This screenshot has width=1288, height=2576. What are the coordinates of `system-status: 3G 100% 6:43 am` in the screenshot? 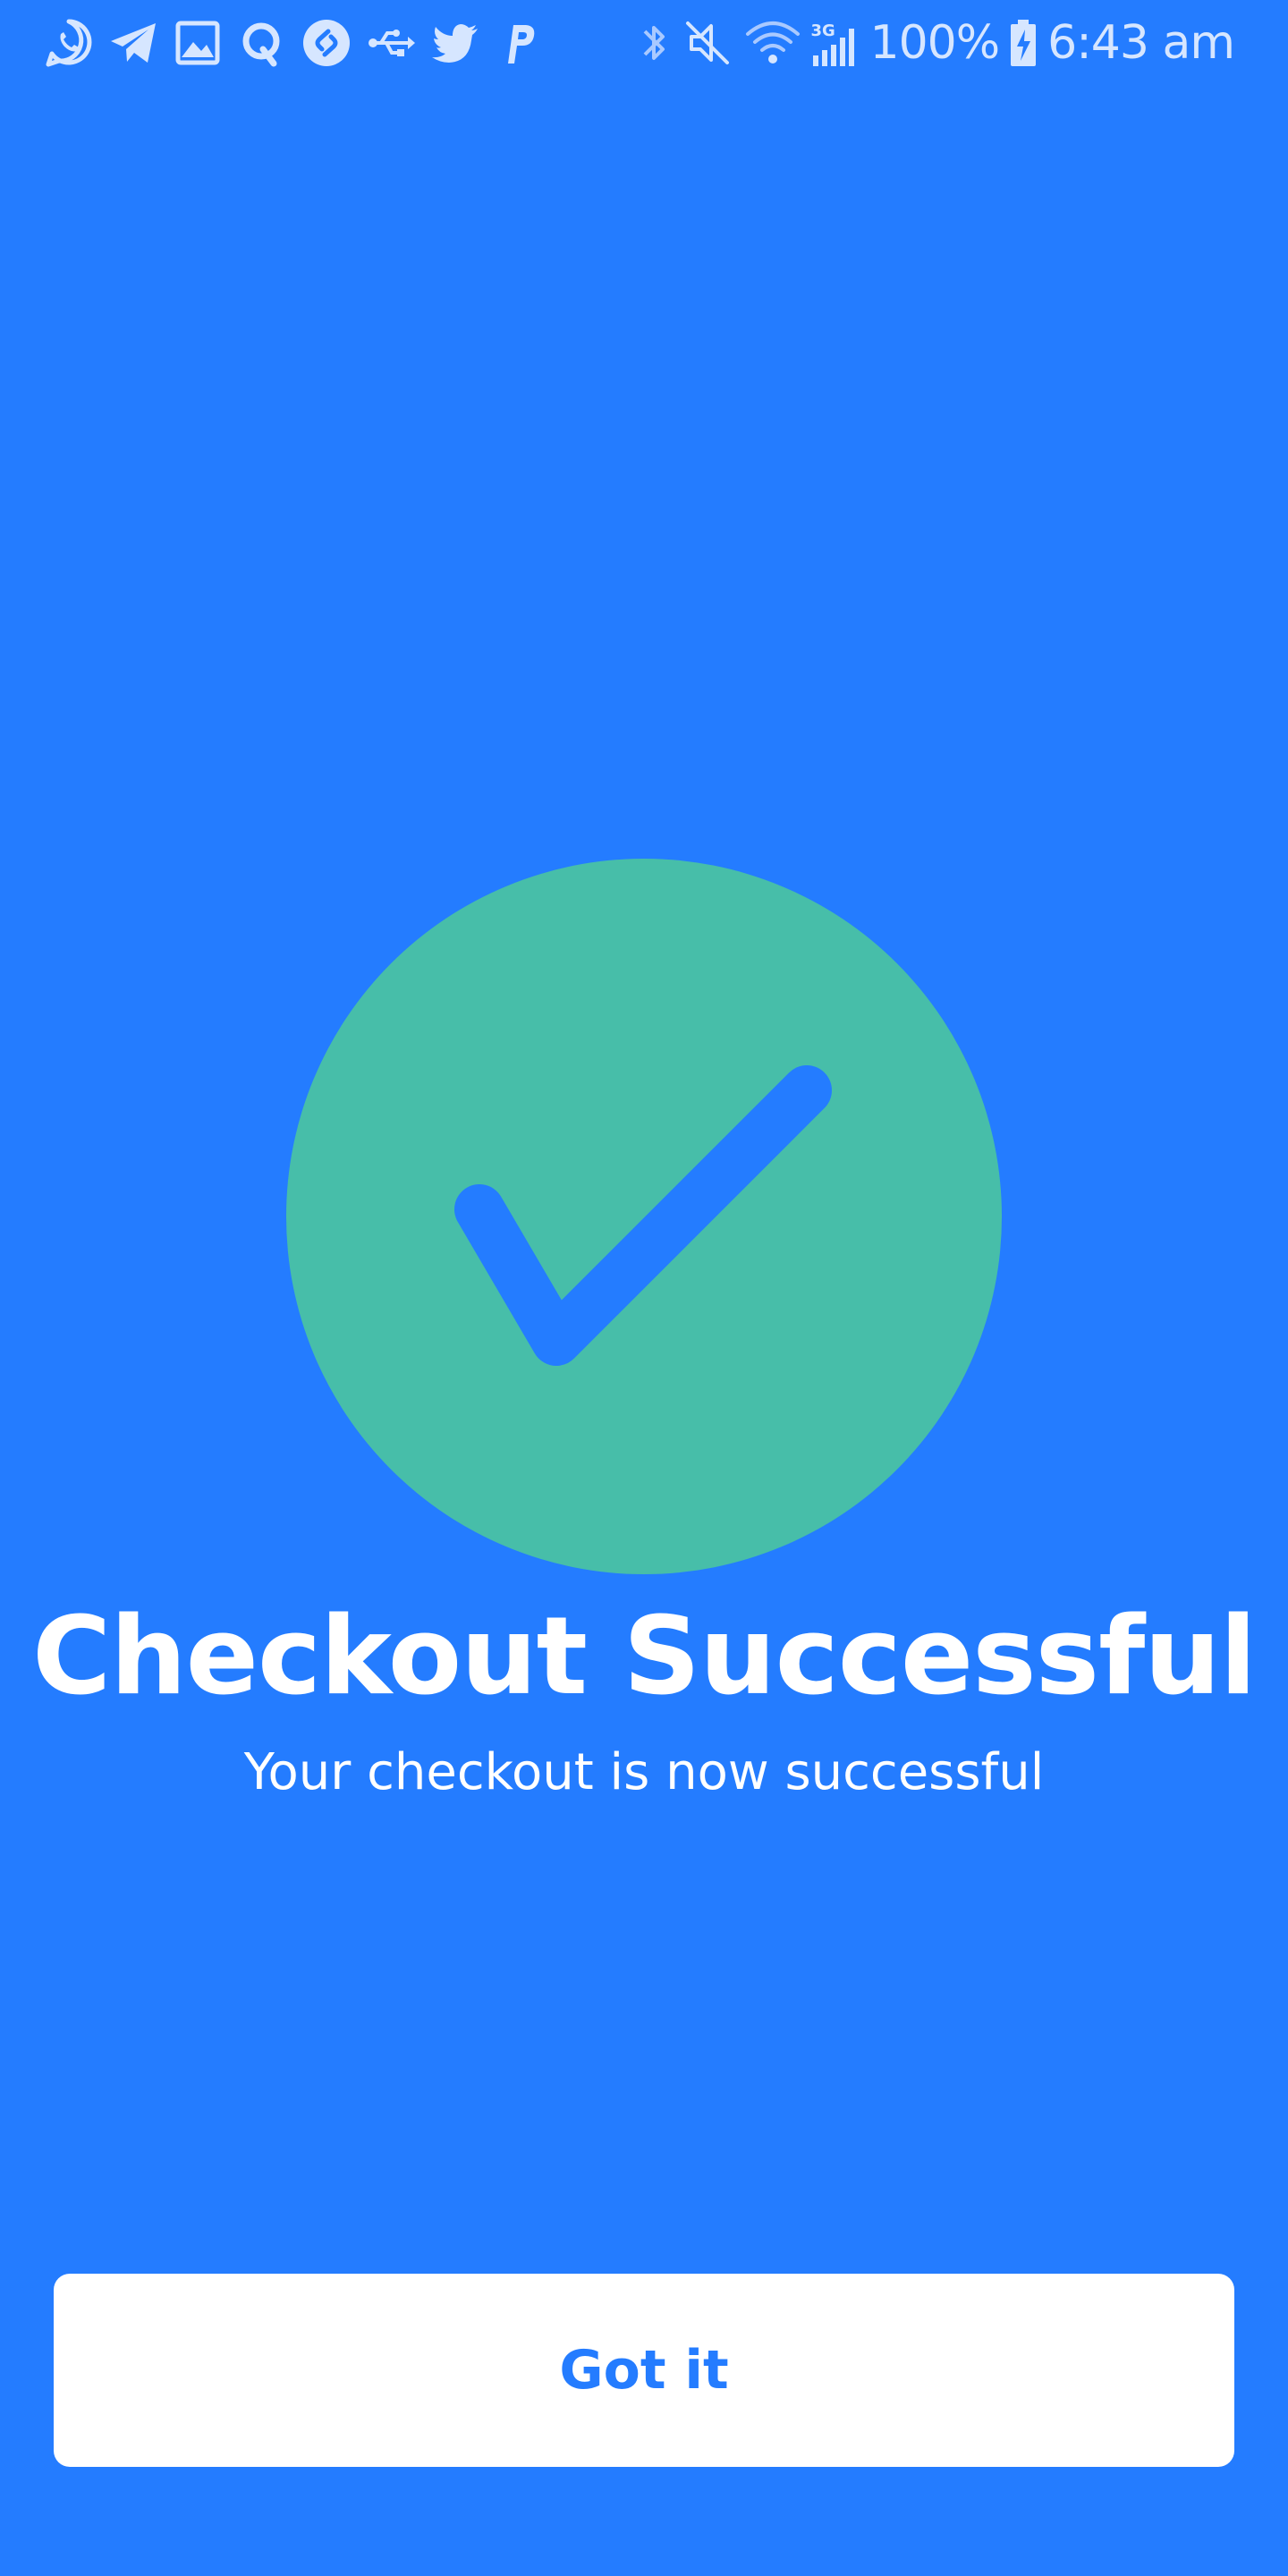 It's located at (935, 43).